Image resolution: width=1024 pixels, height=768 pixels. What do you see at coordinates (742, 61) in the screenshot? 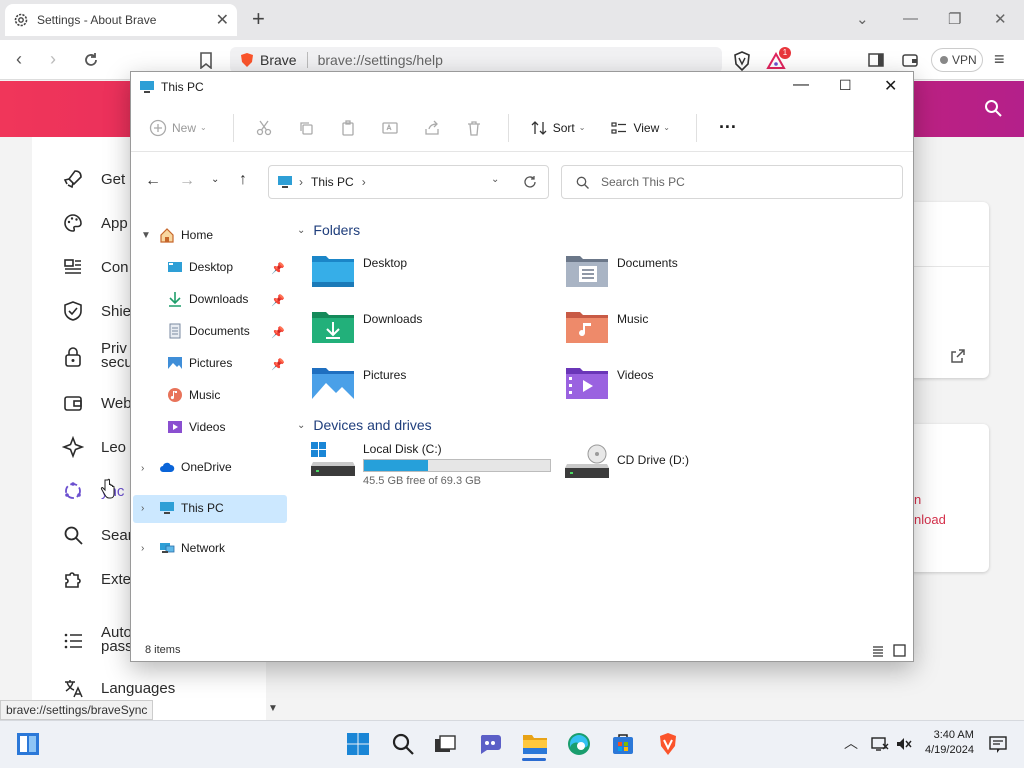
I see `brave-shields-icon` at bounding box center [742, 61].